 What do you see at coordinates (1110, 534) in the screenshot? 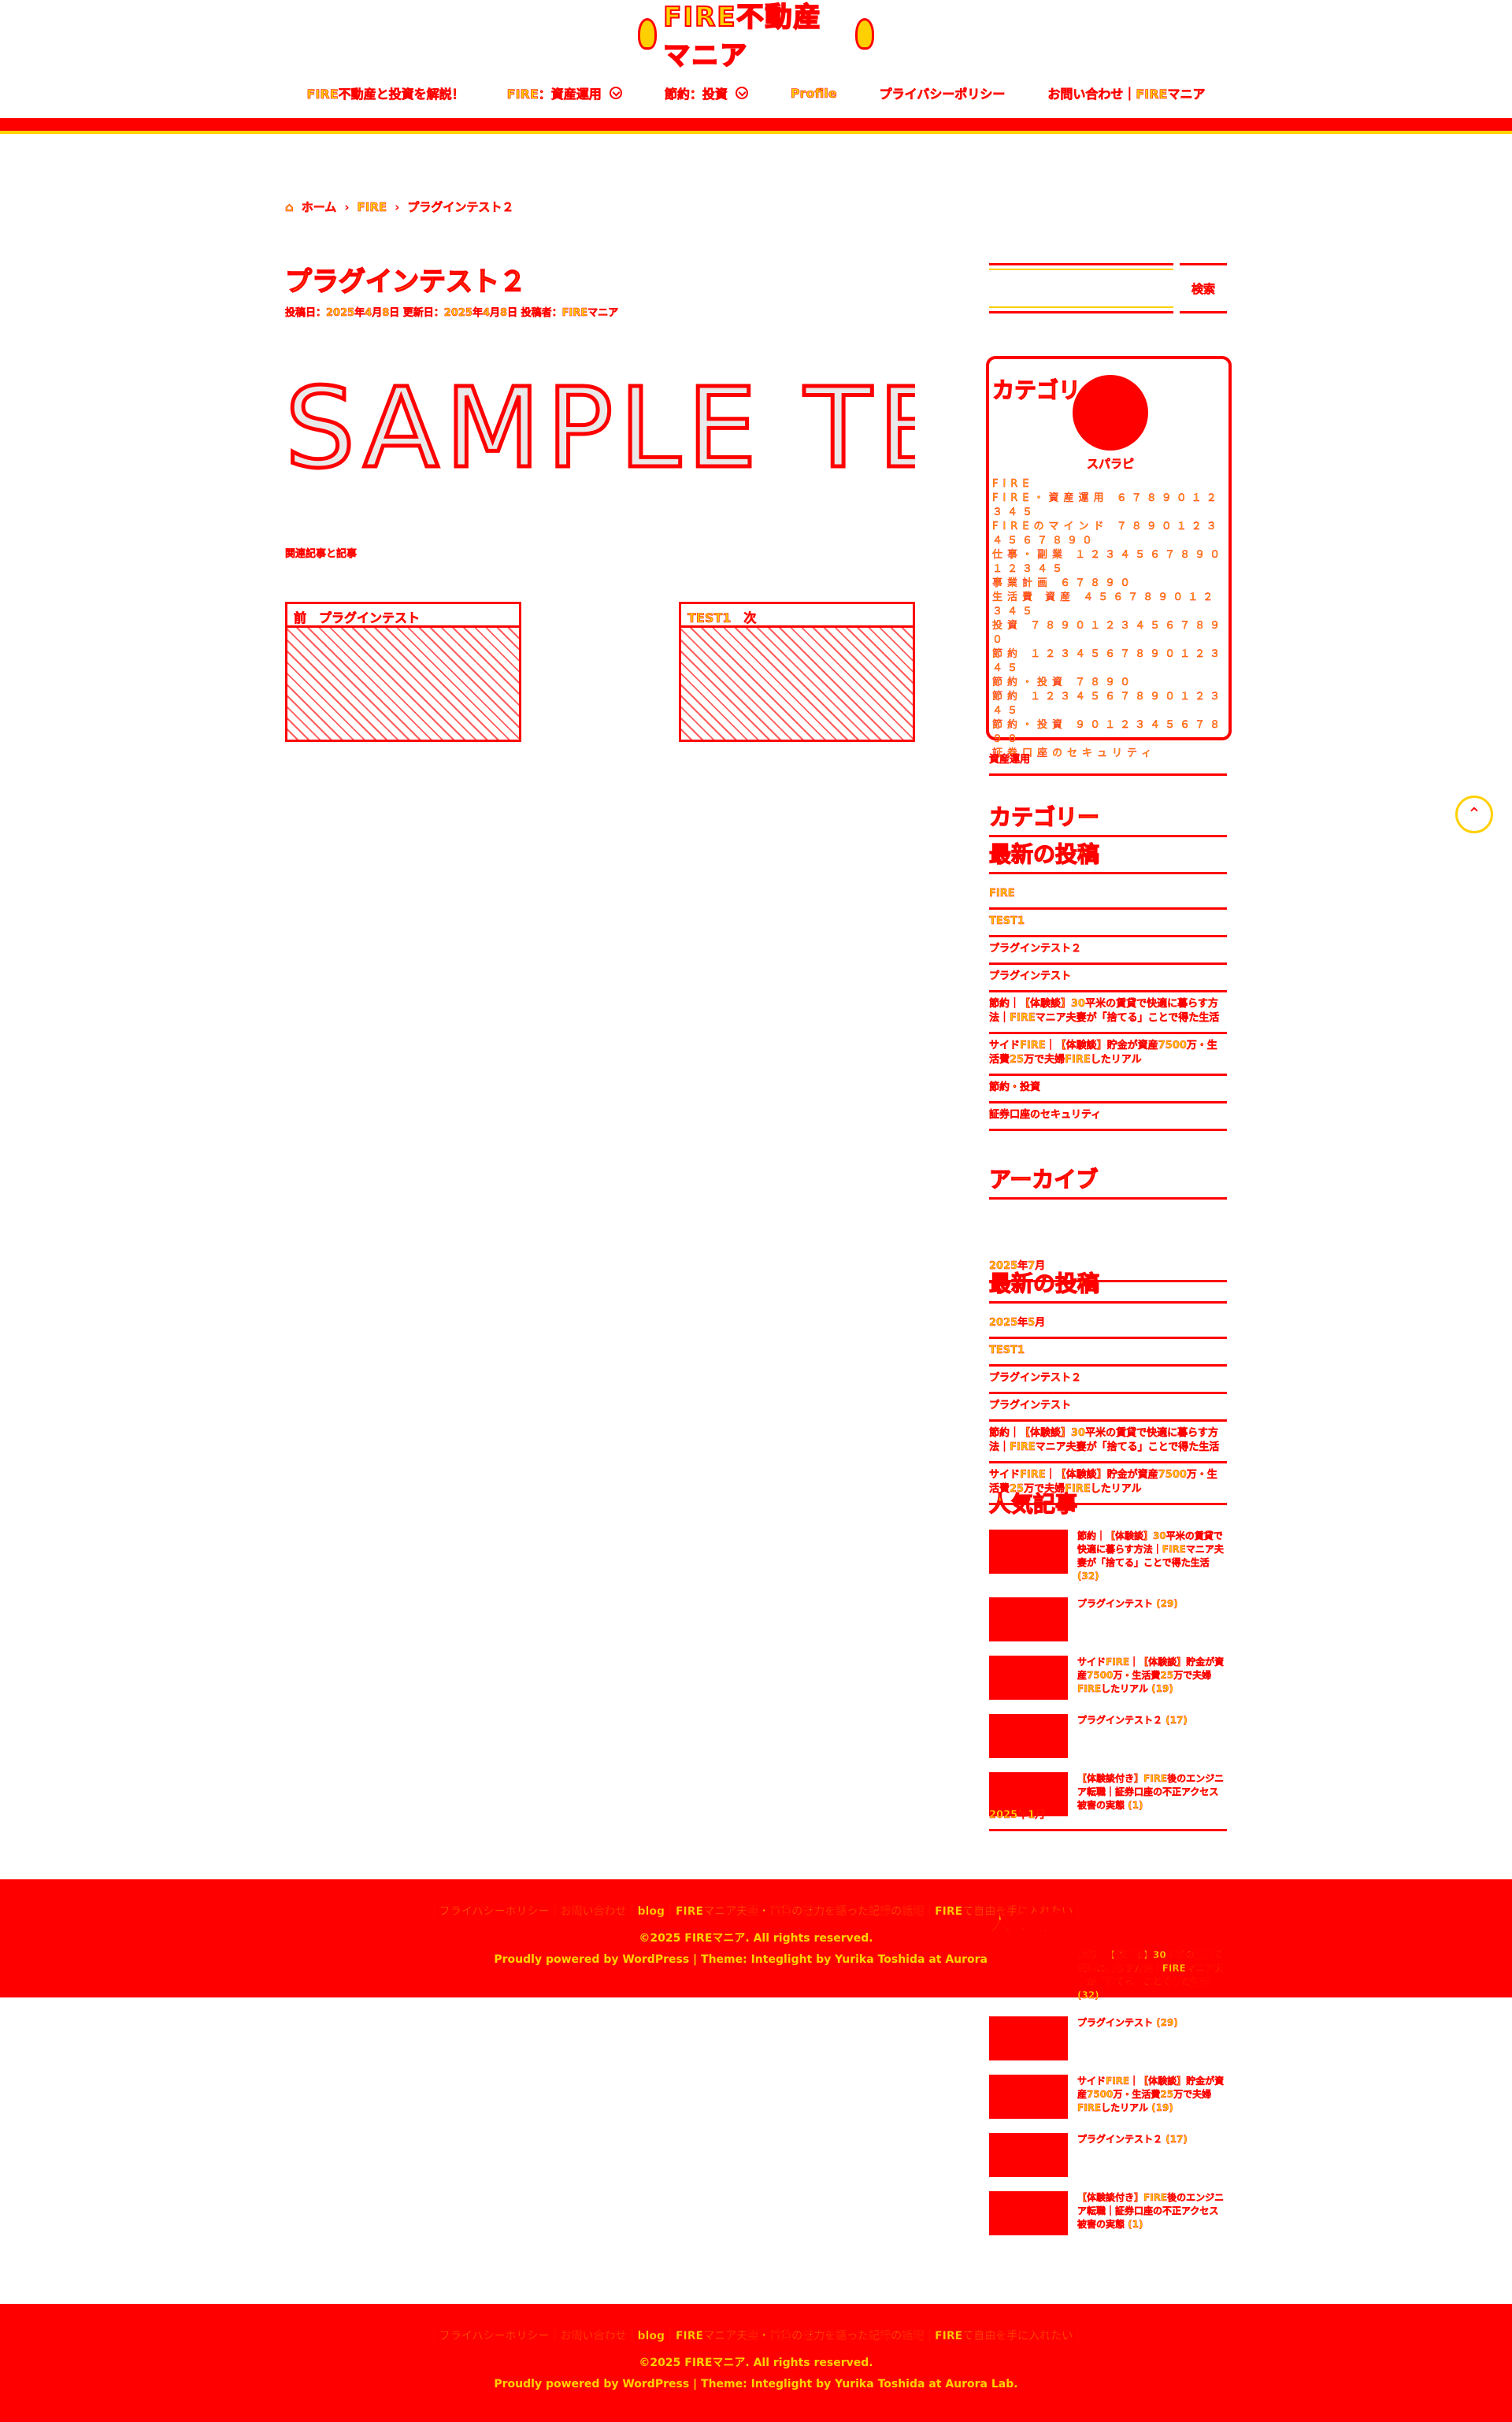
I see `category-item: FIREのマインド ７８９０１２３４５６７８９０` at bounding box center [1110, 534].